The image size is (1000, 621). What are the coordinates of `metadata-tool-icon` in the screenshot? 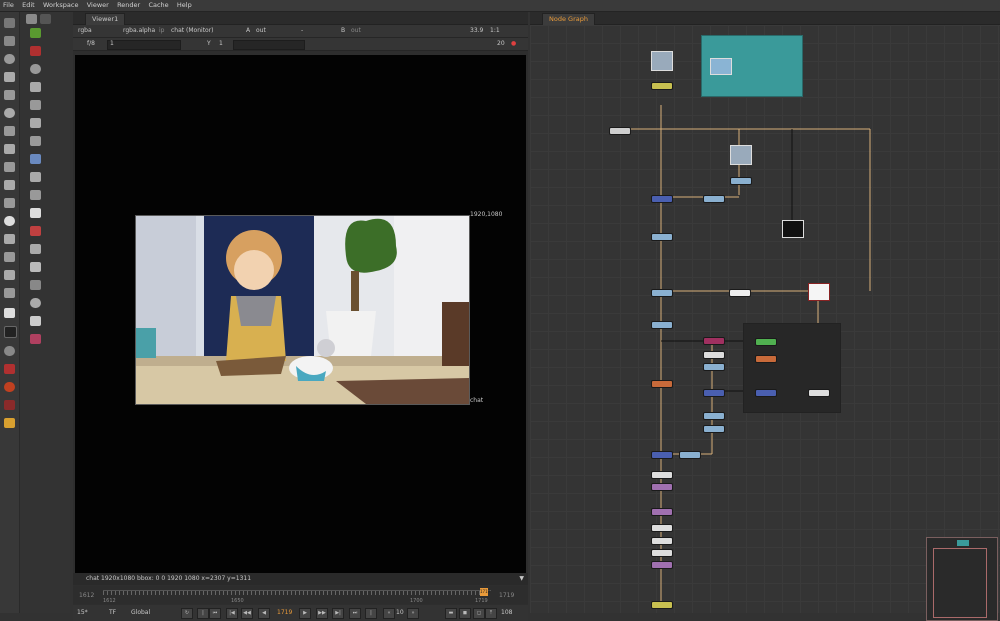 It's located at (9, 257).